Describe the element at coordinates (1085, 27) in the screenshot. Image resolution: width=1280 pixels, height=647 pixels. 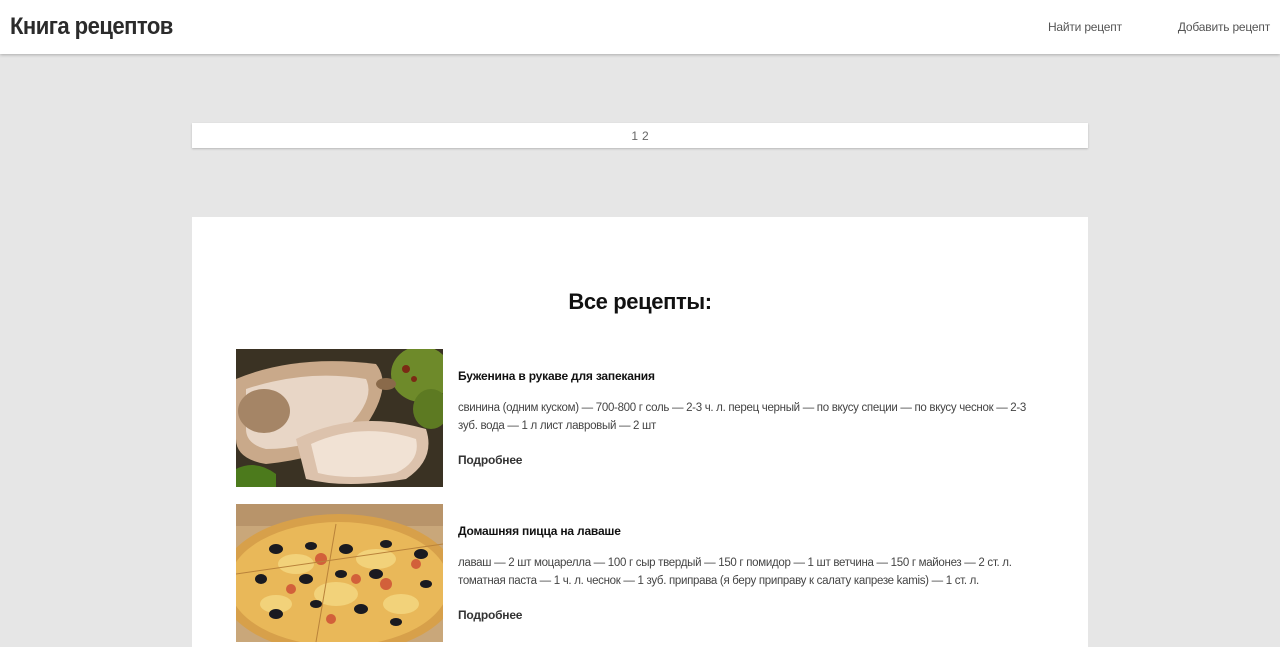
I see `nav-find-recipe-link: Найти рецепт` at that location.